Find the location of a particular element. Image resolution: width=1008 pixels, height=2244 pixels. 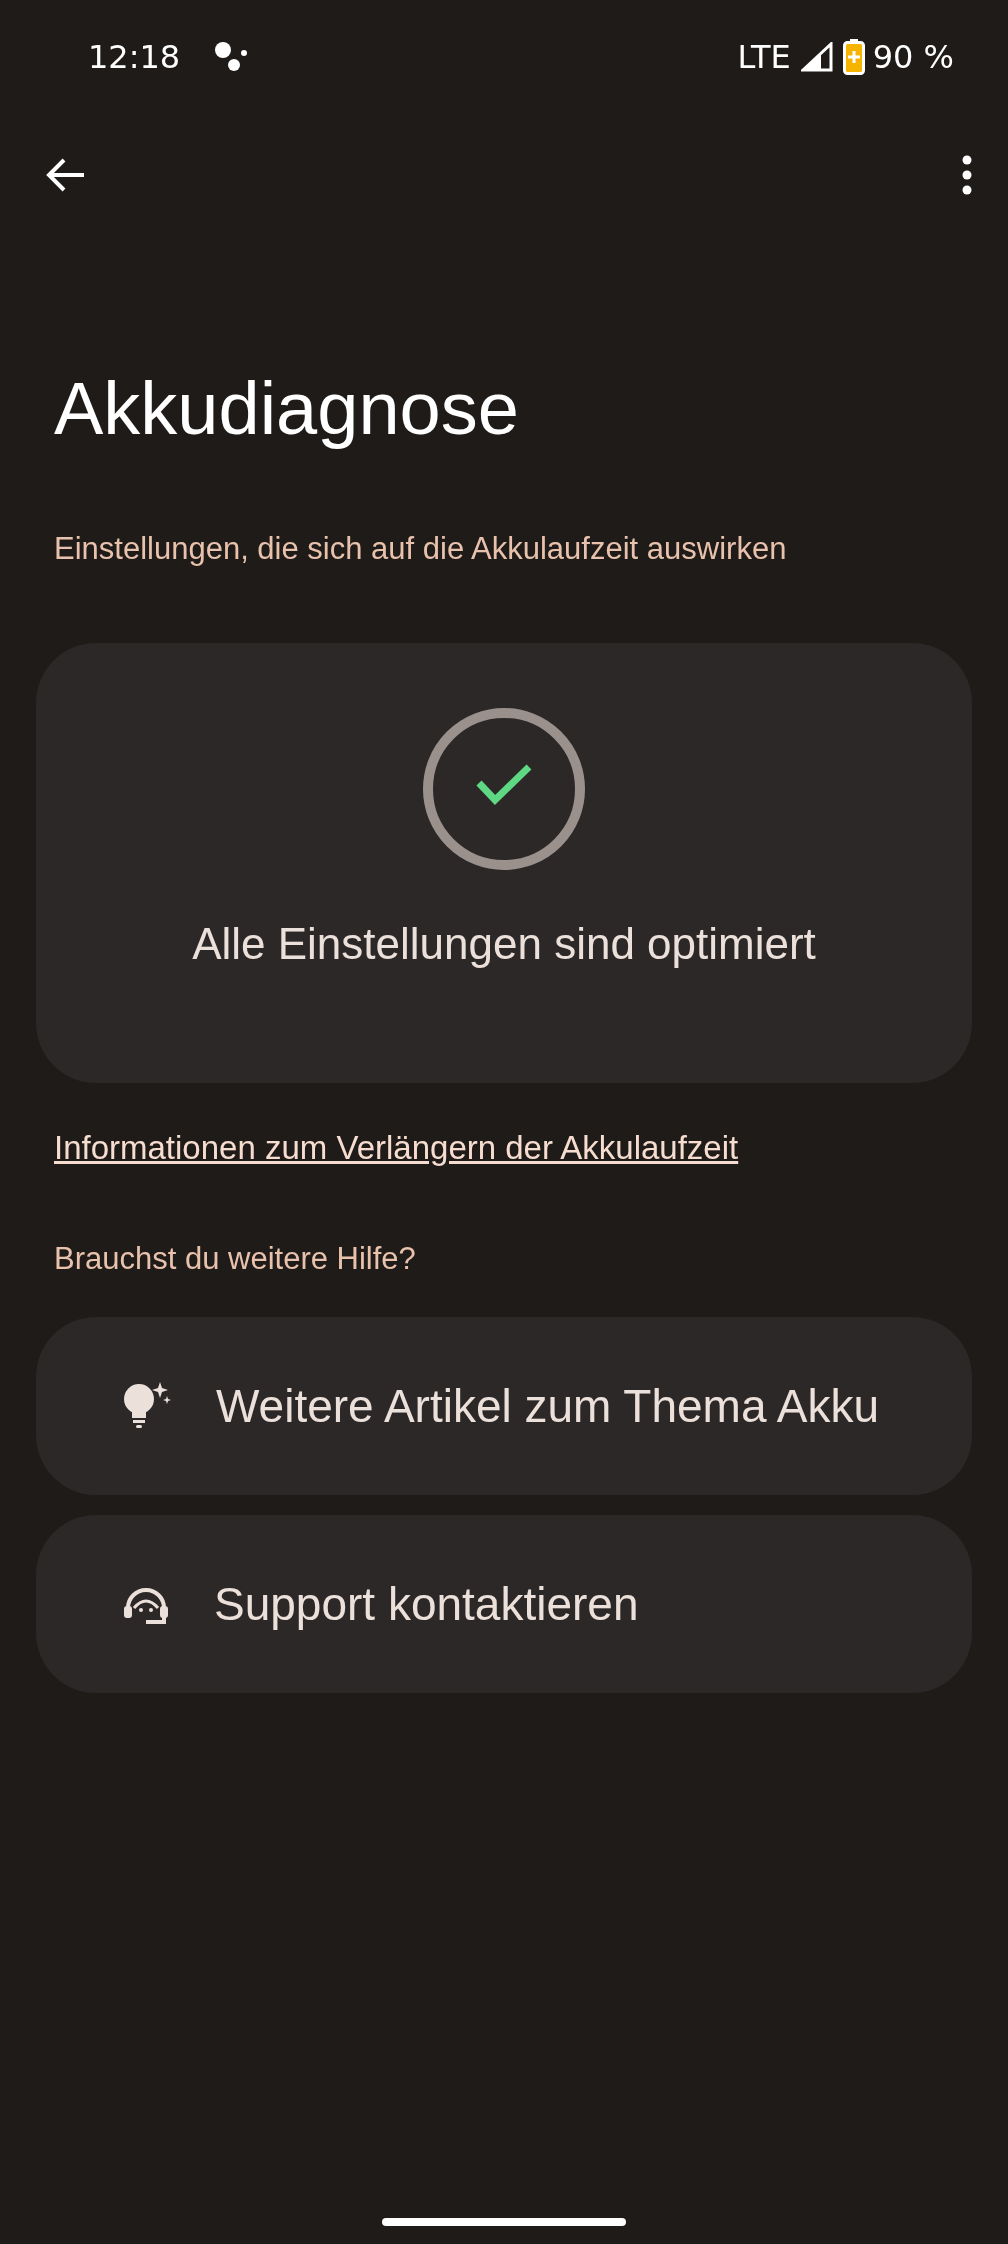

back-arrow-icon is located at coordinates (66, 175).